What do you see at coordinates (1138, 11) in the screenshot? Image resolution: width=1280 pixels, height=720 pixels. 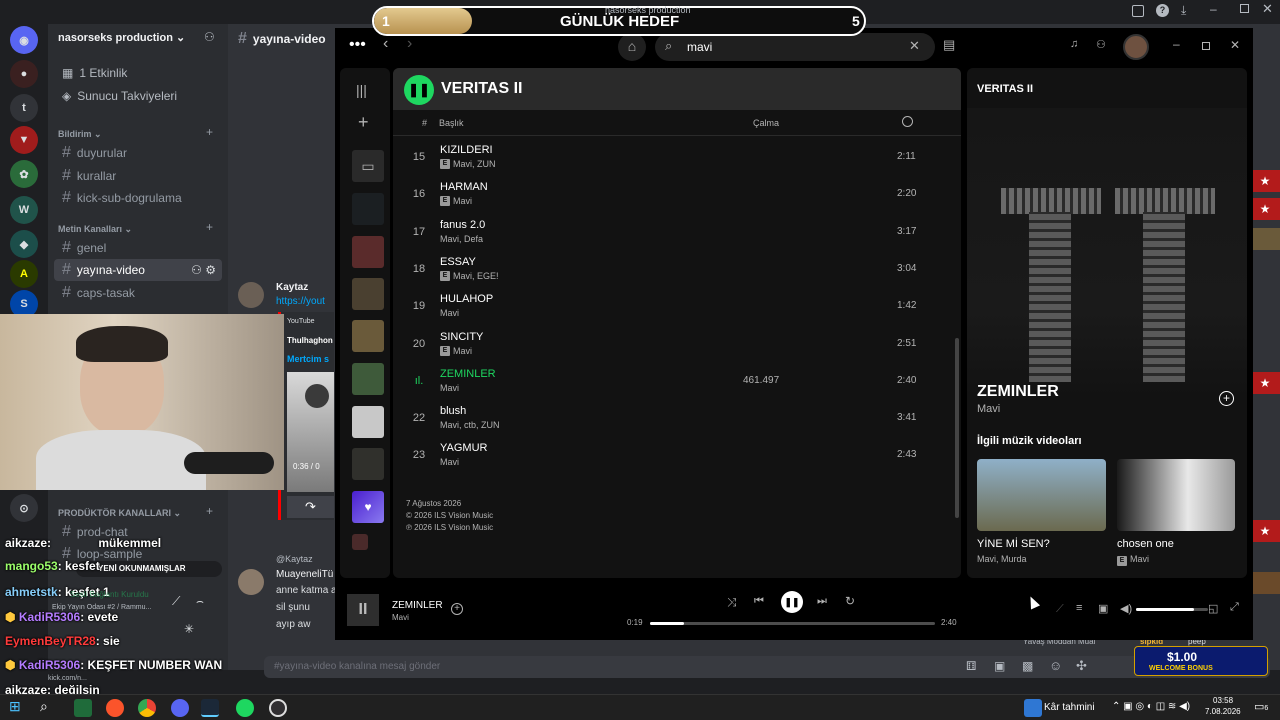 I see `inbox-icon` at bounding box center [1138, 11].